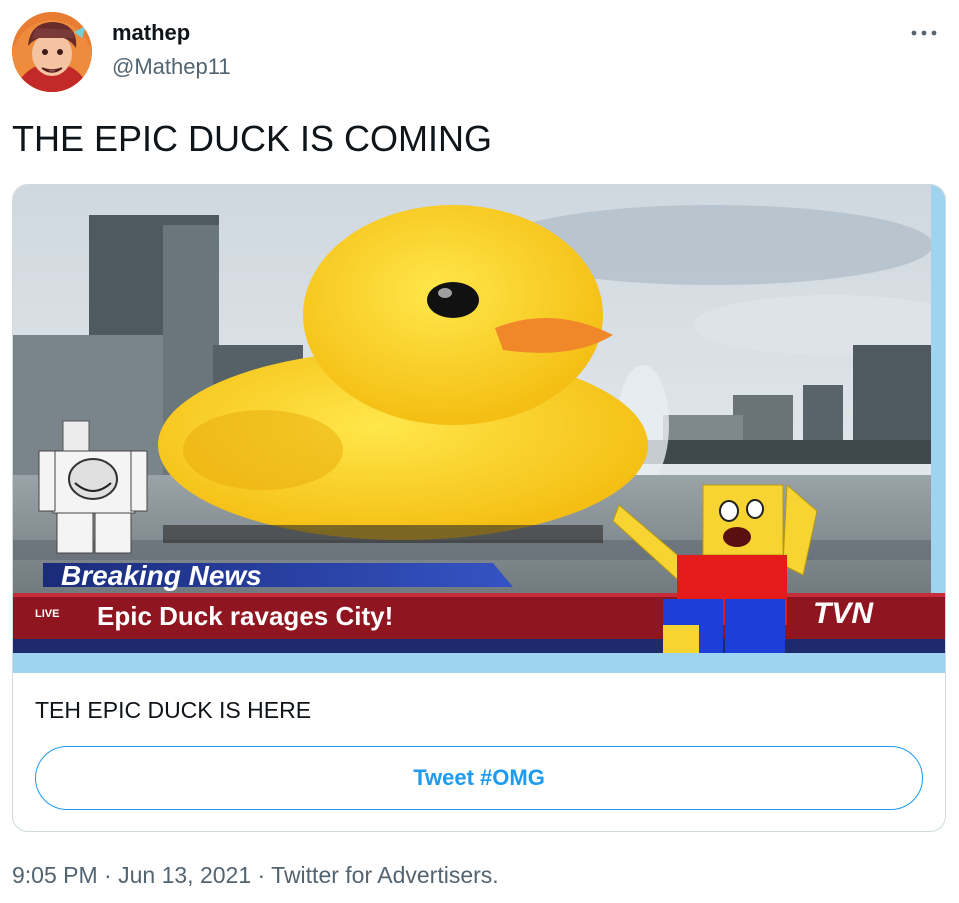  Describe the element at coordinates (151, 33) in the screenshot. I see `display-name: mathep` at that location.